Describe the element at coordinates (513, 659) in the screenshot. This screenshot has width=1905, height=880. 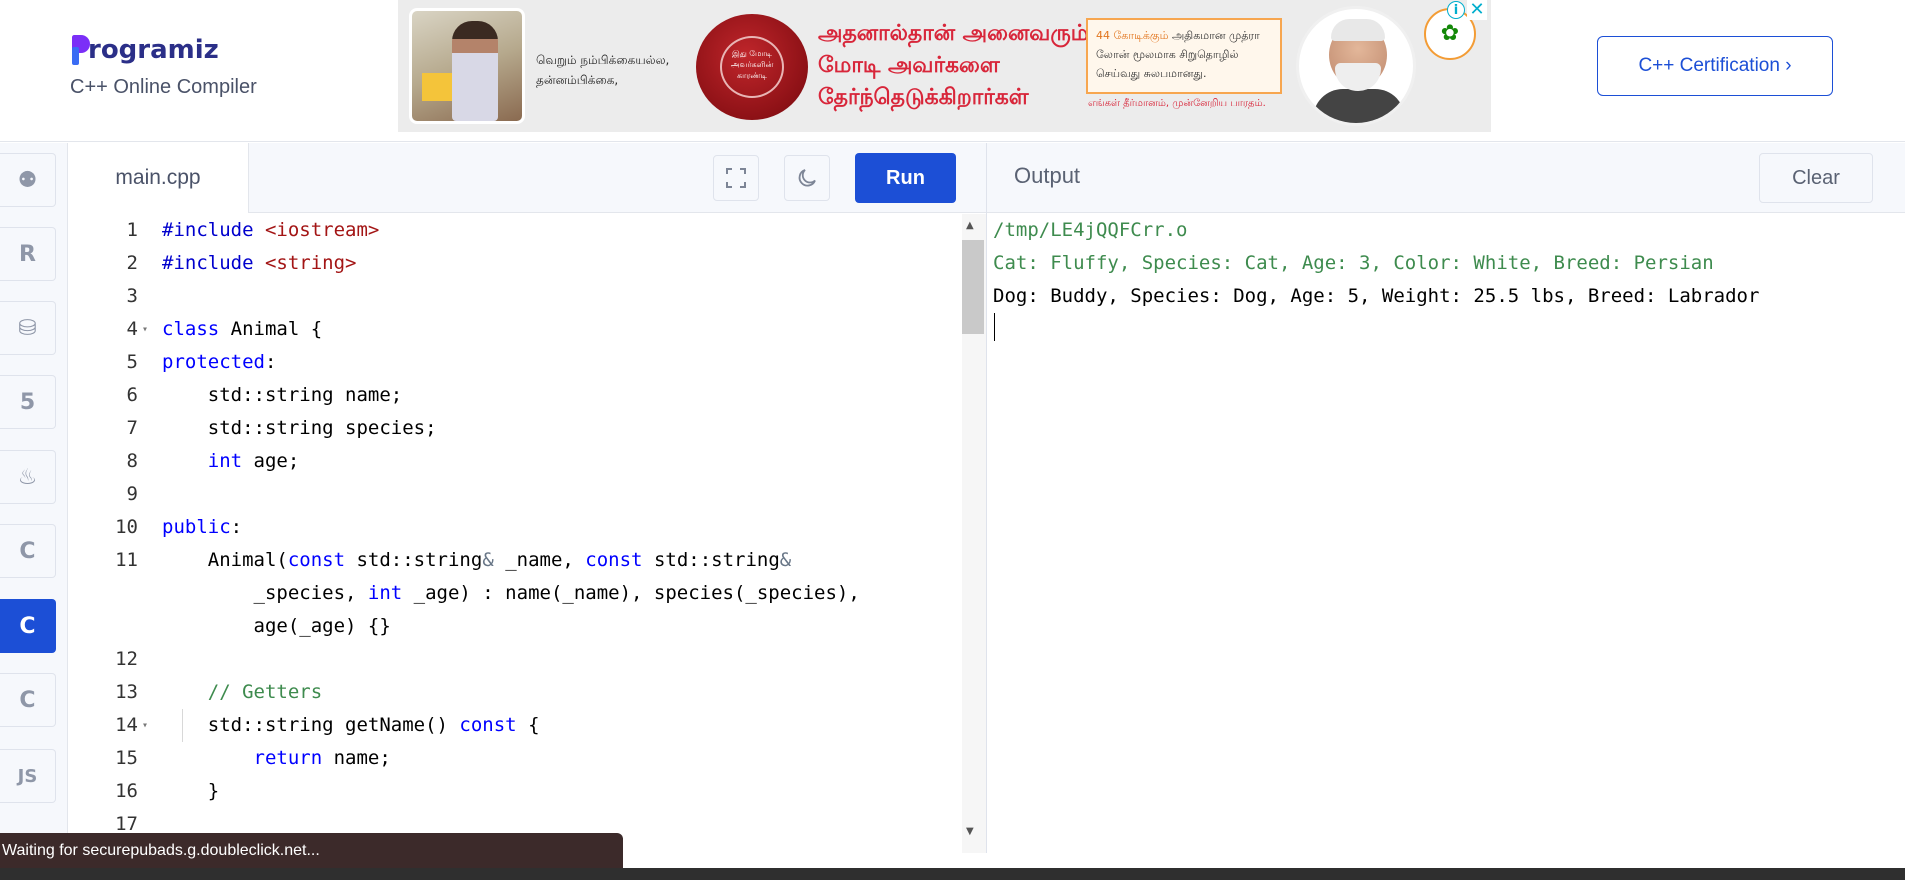
I see `code-line: 12` at that location.